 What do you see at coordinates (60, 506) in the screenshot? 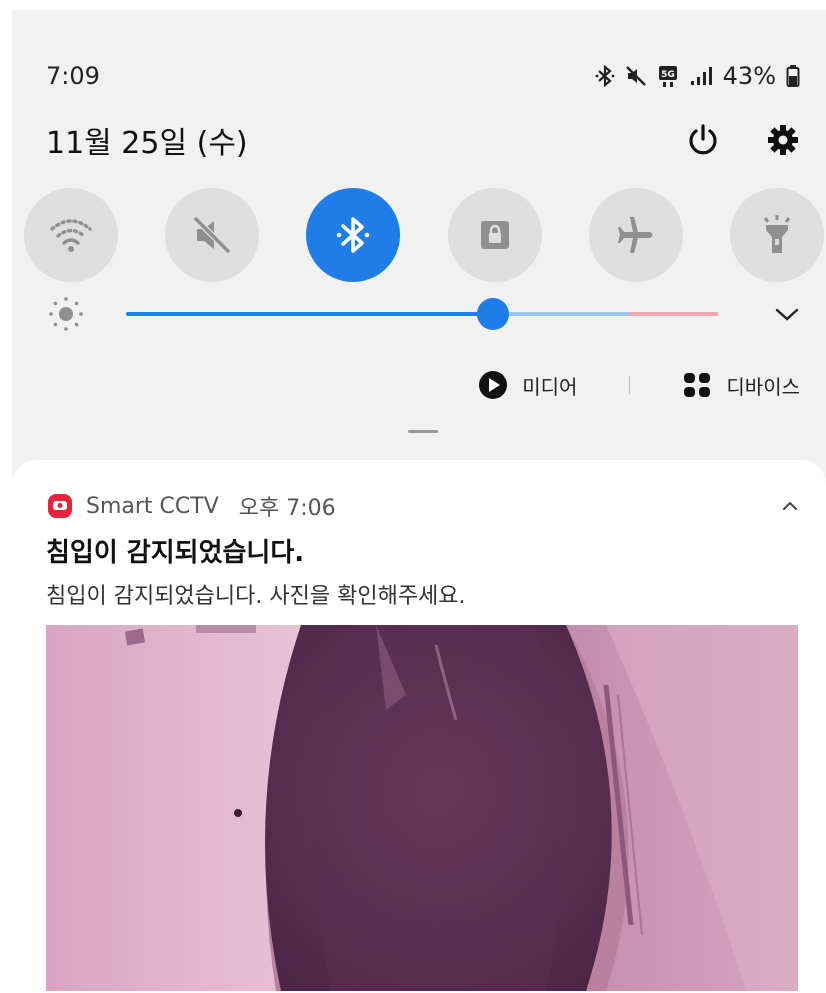
I see `app-icon` at bounding box center [60, 506].